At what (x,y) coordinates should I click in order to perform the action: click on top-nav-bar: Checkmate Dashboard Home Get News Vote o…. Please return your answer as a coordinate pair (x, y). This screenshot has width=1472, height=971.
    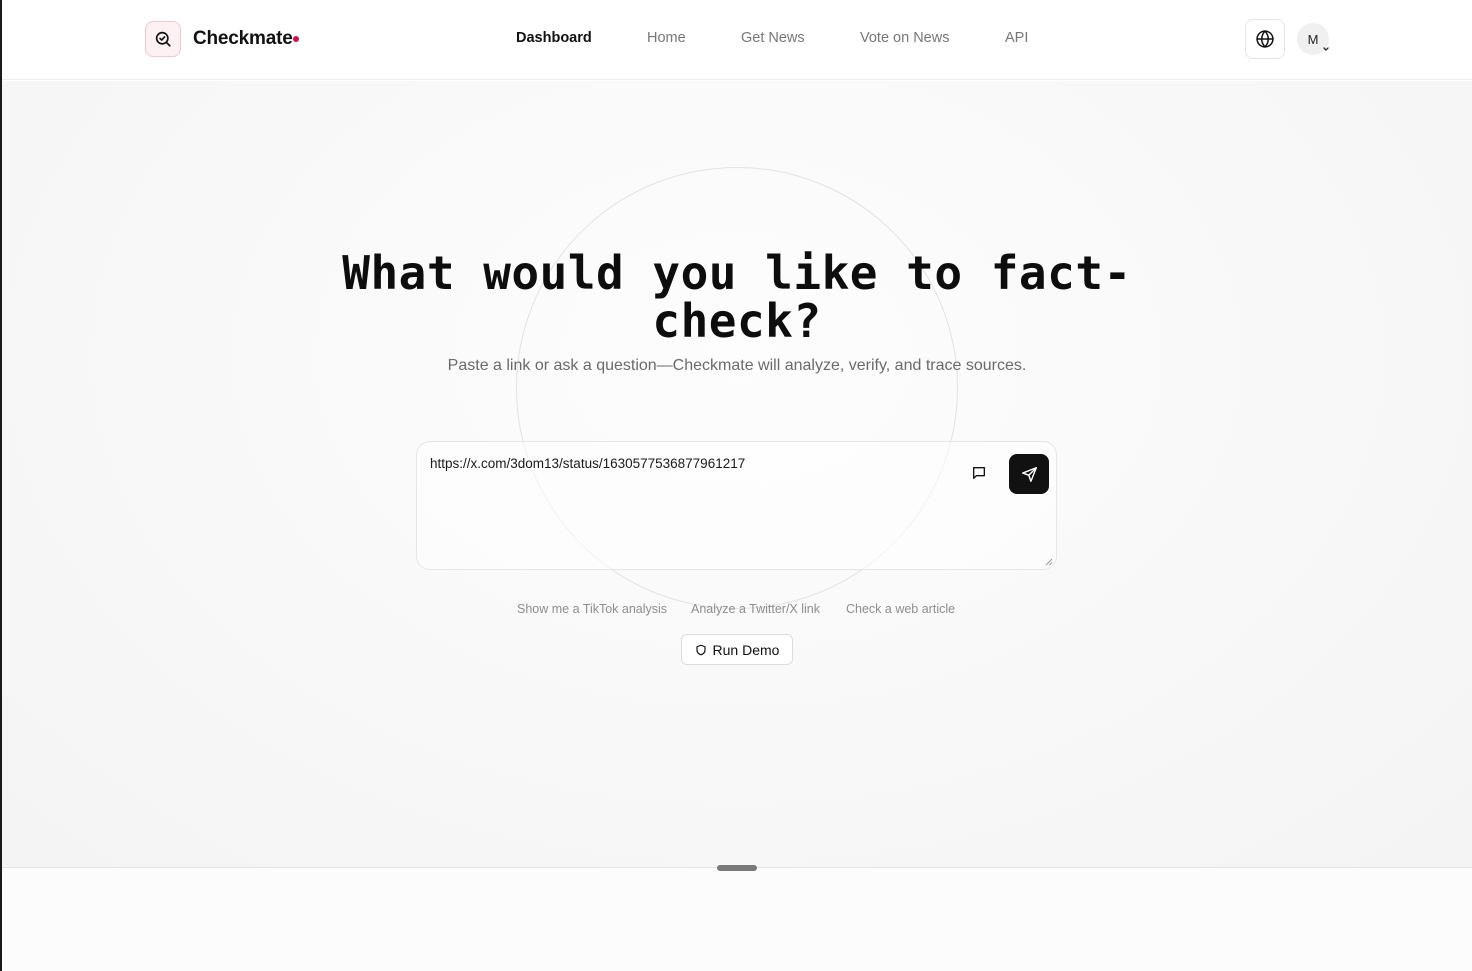
    Looking at the image, I should click on (737, 40).